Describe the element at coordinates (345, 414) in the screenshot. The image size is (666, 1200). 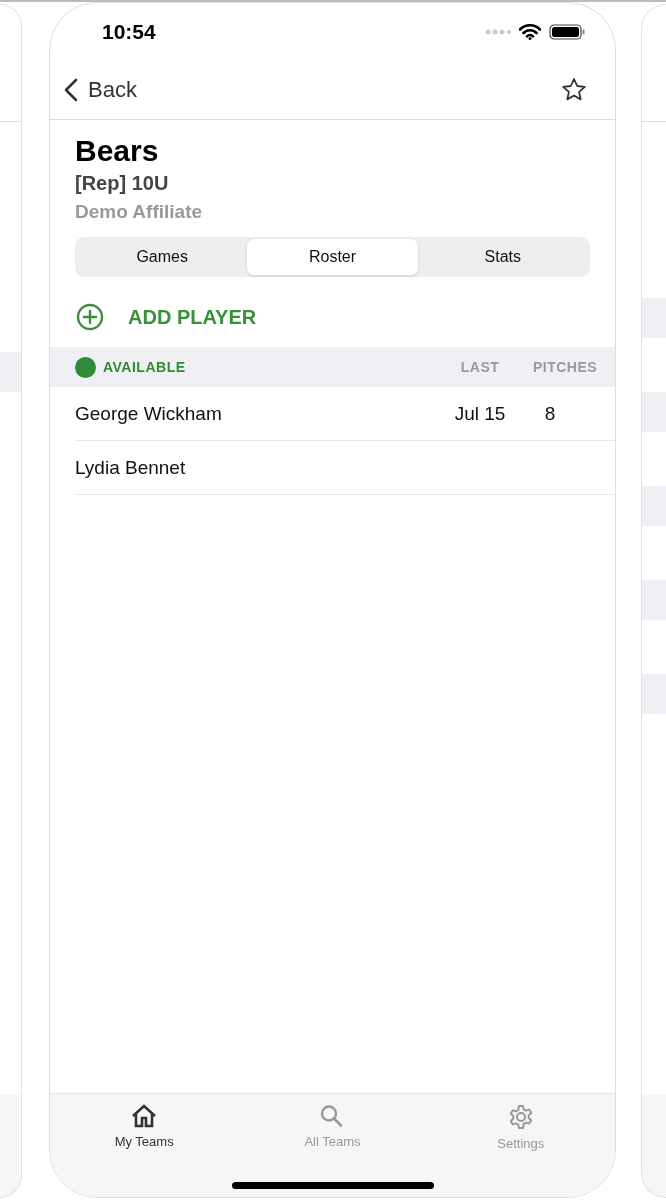
I see `player-row: George Wickham Jul 15 8` at that location.